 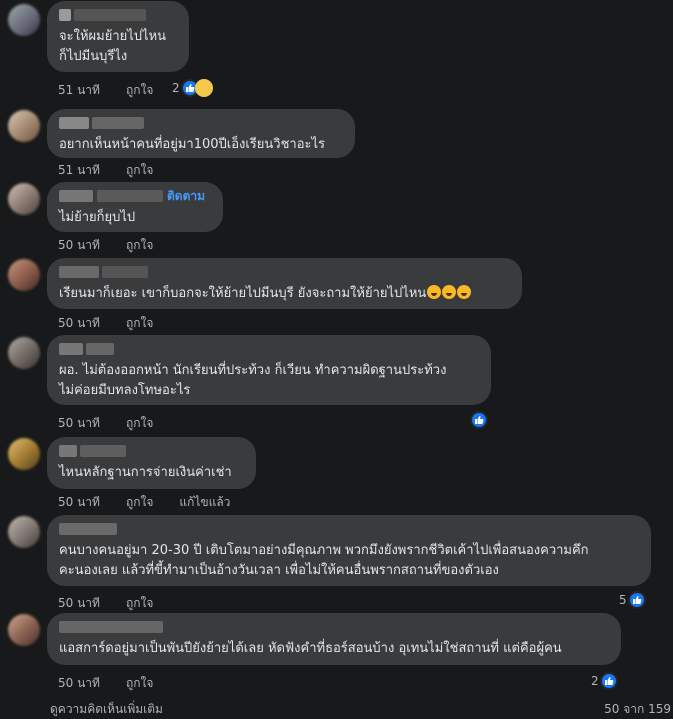 I want to click on commenter-name: ติดตาม, so click(x=135, y=196).